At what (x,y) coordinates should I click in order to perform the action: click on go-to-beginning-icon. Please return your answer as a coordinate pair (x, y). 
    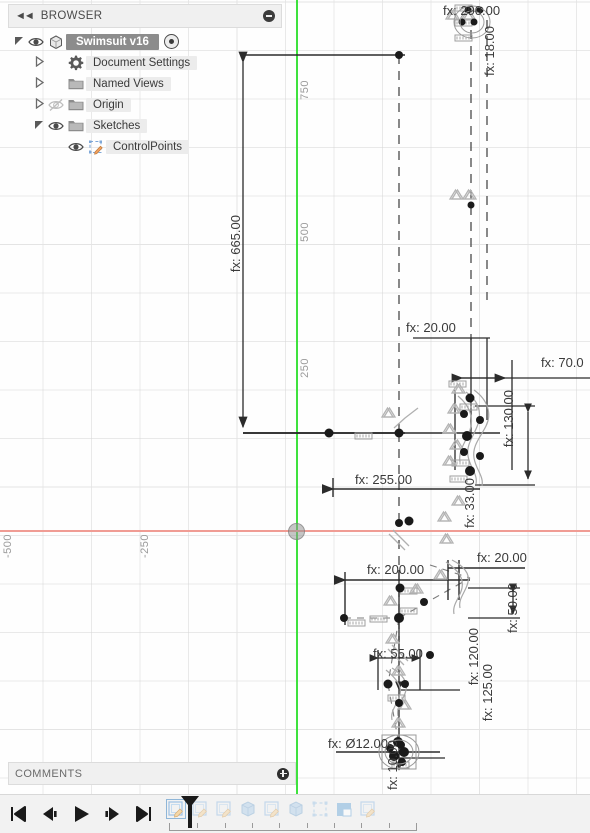
    Looking at the image, I should click on (19, 814).